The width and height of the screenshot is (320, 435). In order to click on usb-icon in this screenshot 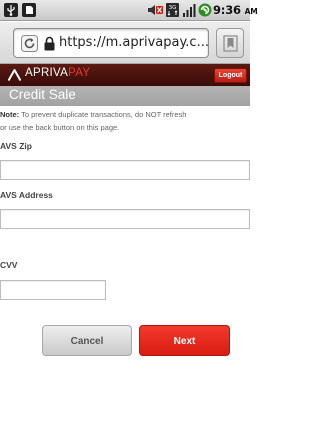, I will do `click(11, 10)`.